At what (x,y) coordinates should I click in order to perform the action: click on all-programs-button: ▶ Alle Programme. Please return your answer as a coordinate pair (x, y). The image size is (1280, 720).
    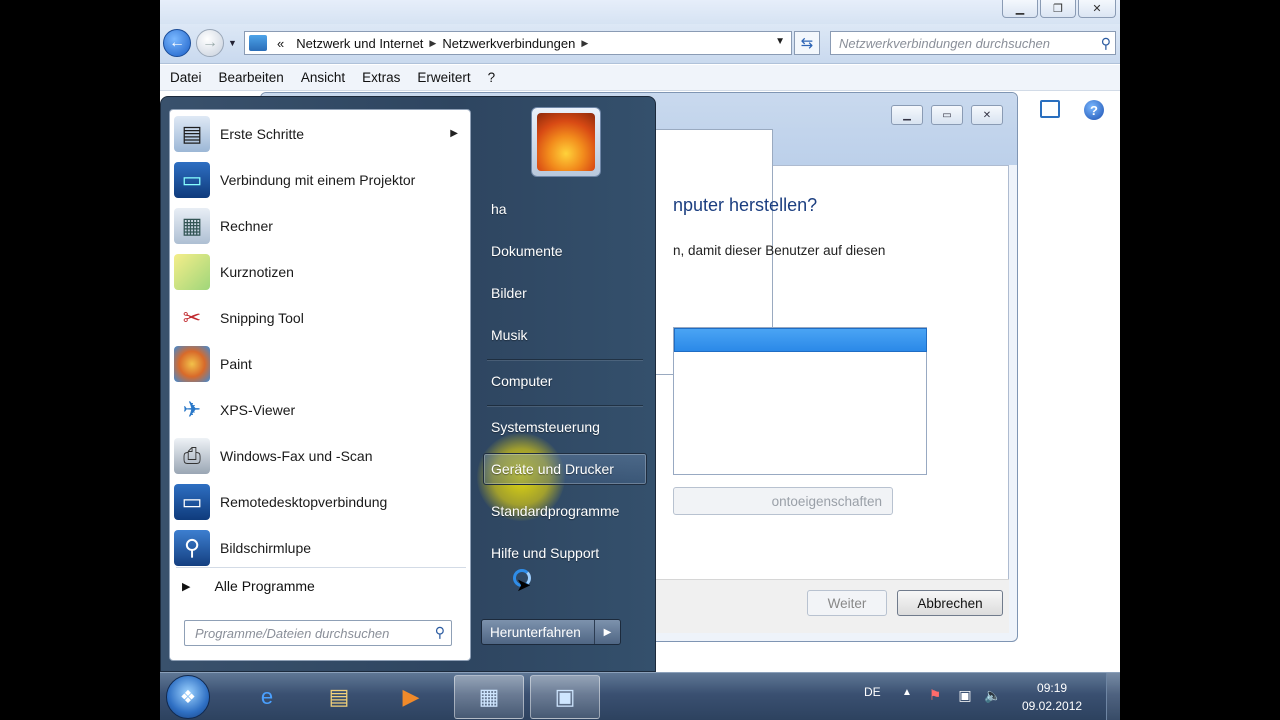
    Looking at the image, I should click on (248, 586).